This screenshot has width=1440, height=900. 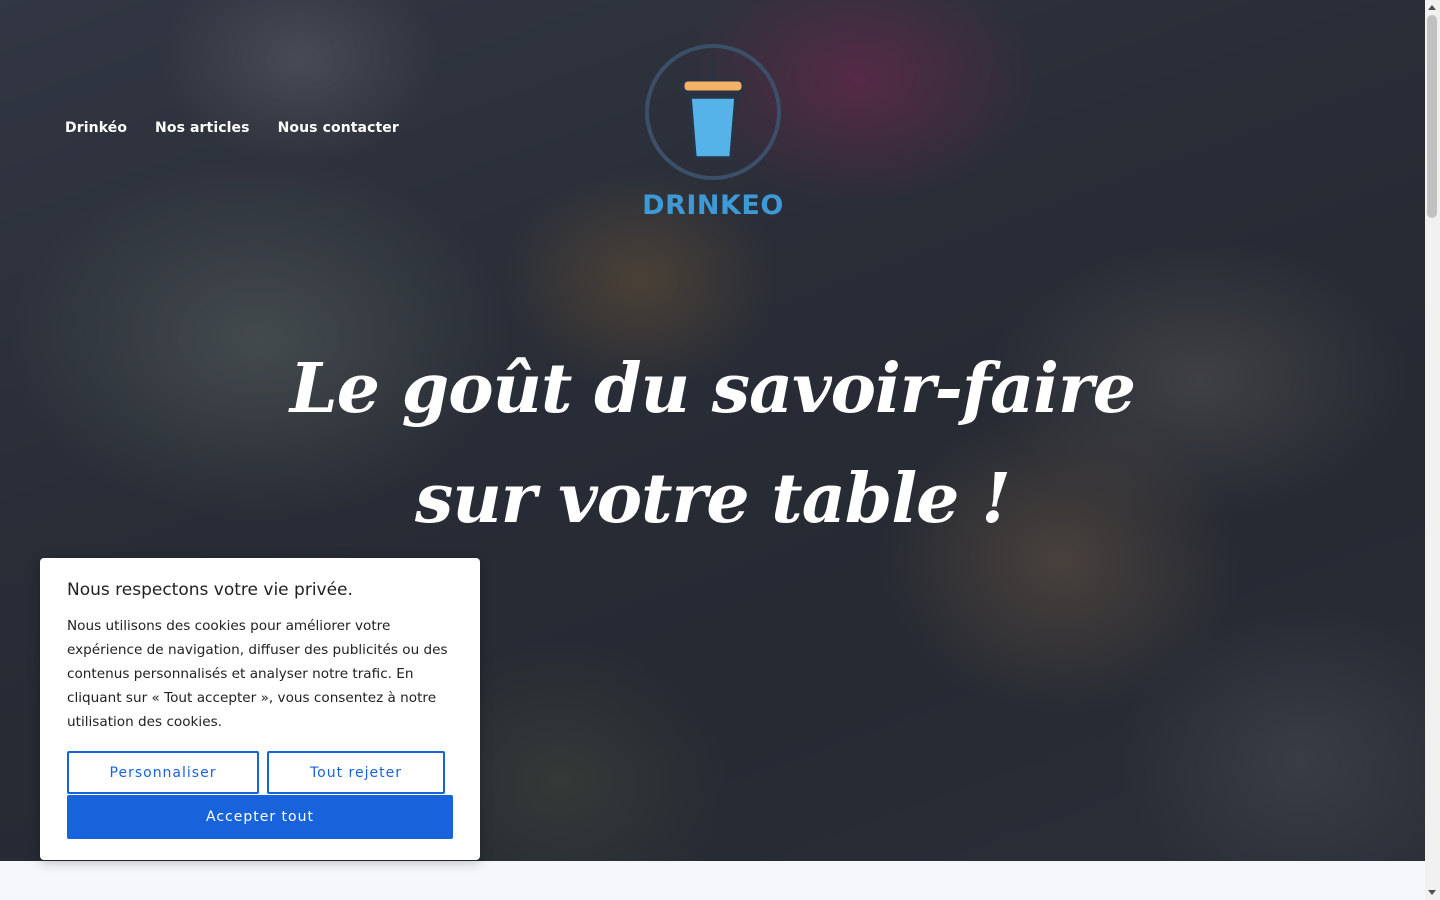 What do you see at coordinates (202, 128) in the screenshot?
I see `nav-item-nos-articles: Nos articles` at bounding box center [202, 128].